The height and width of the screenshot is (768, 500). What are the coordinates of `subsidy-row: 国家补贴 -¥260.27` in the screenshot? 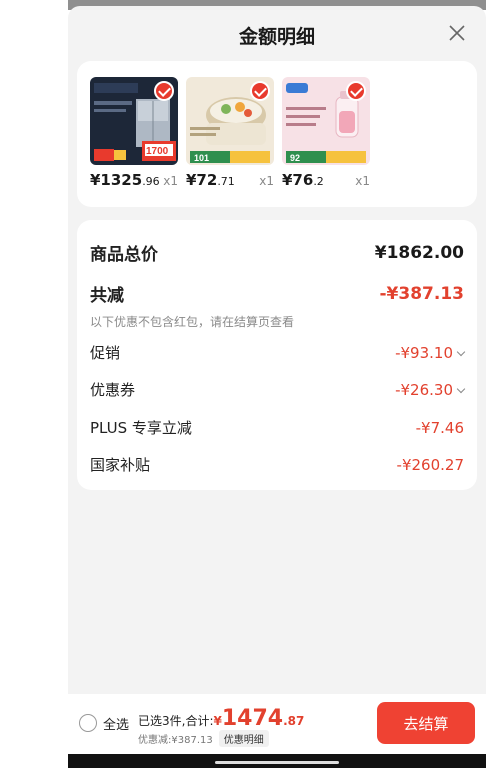 It's located at (277, 464).